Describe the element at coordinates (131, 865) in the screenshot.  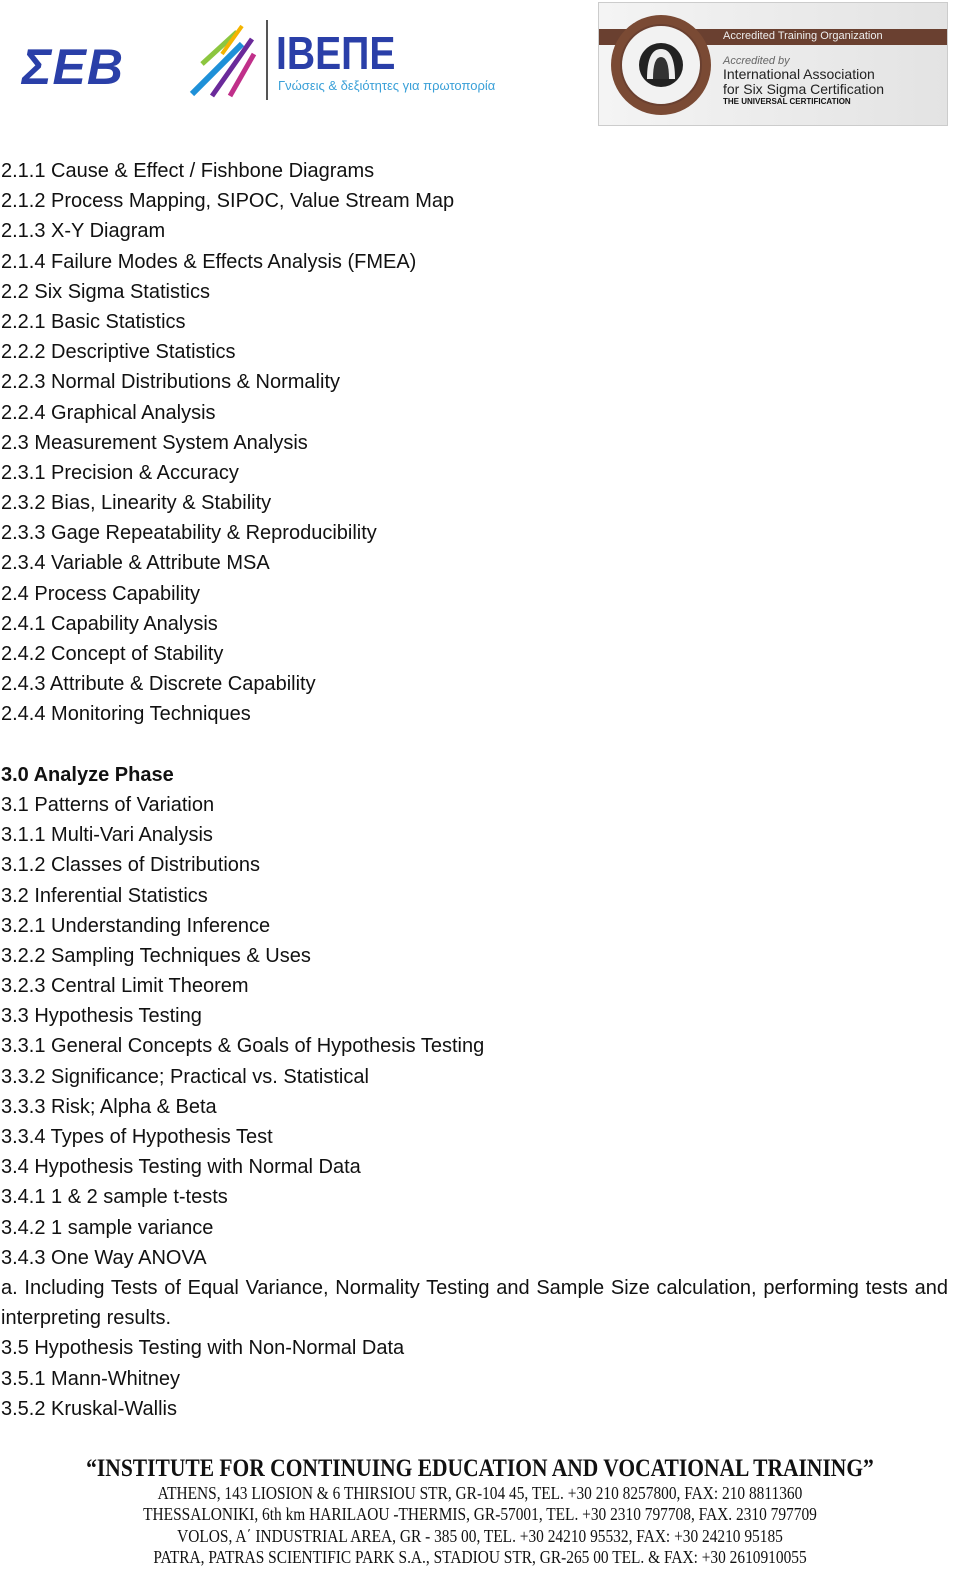
I see `list-item: 3.1.2 Classes of Distributions` at that location.